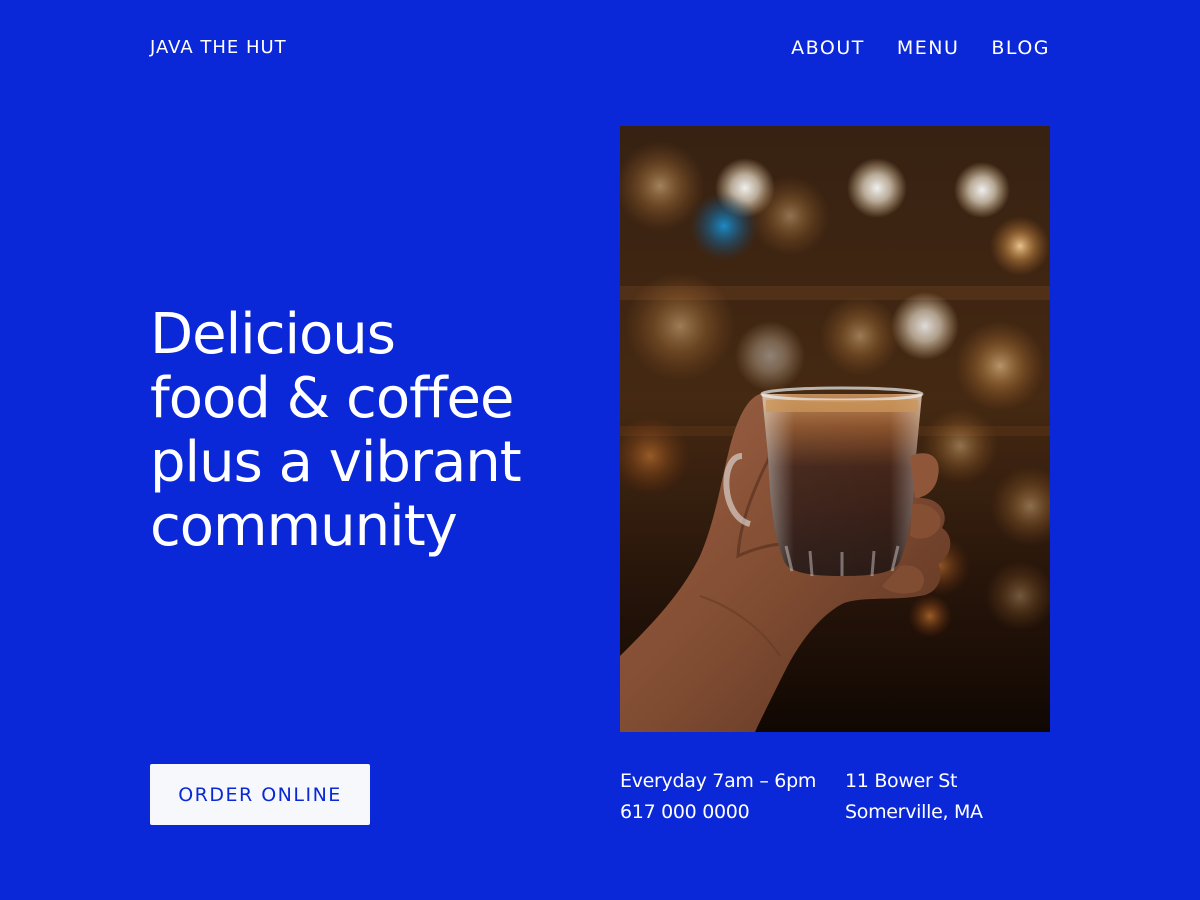 This screenshot has height=900, width=1200. I want to click on main-nav: ABOUT MENU BLOG, so click(920, 48).